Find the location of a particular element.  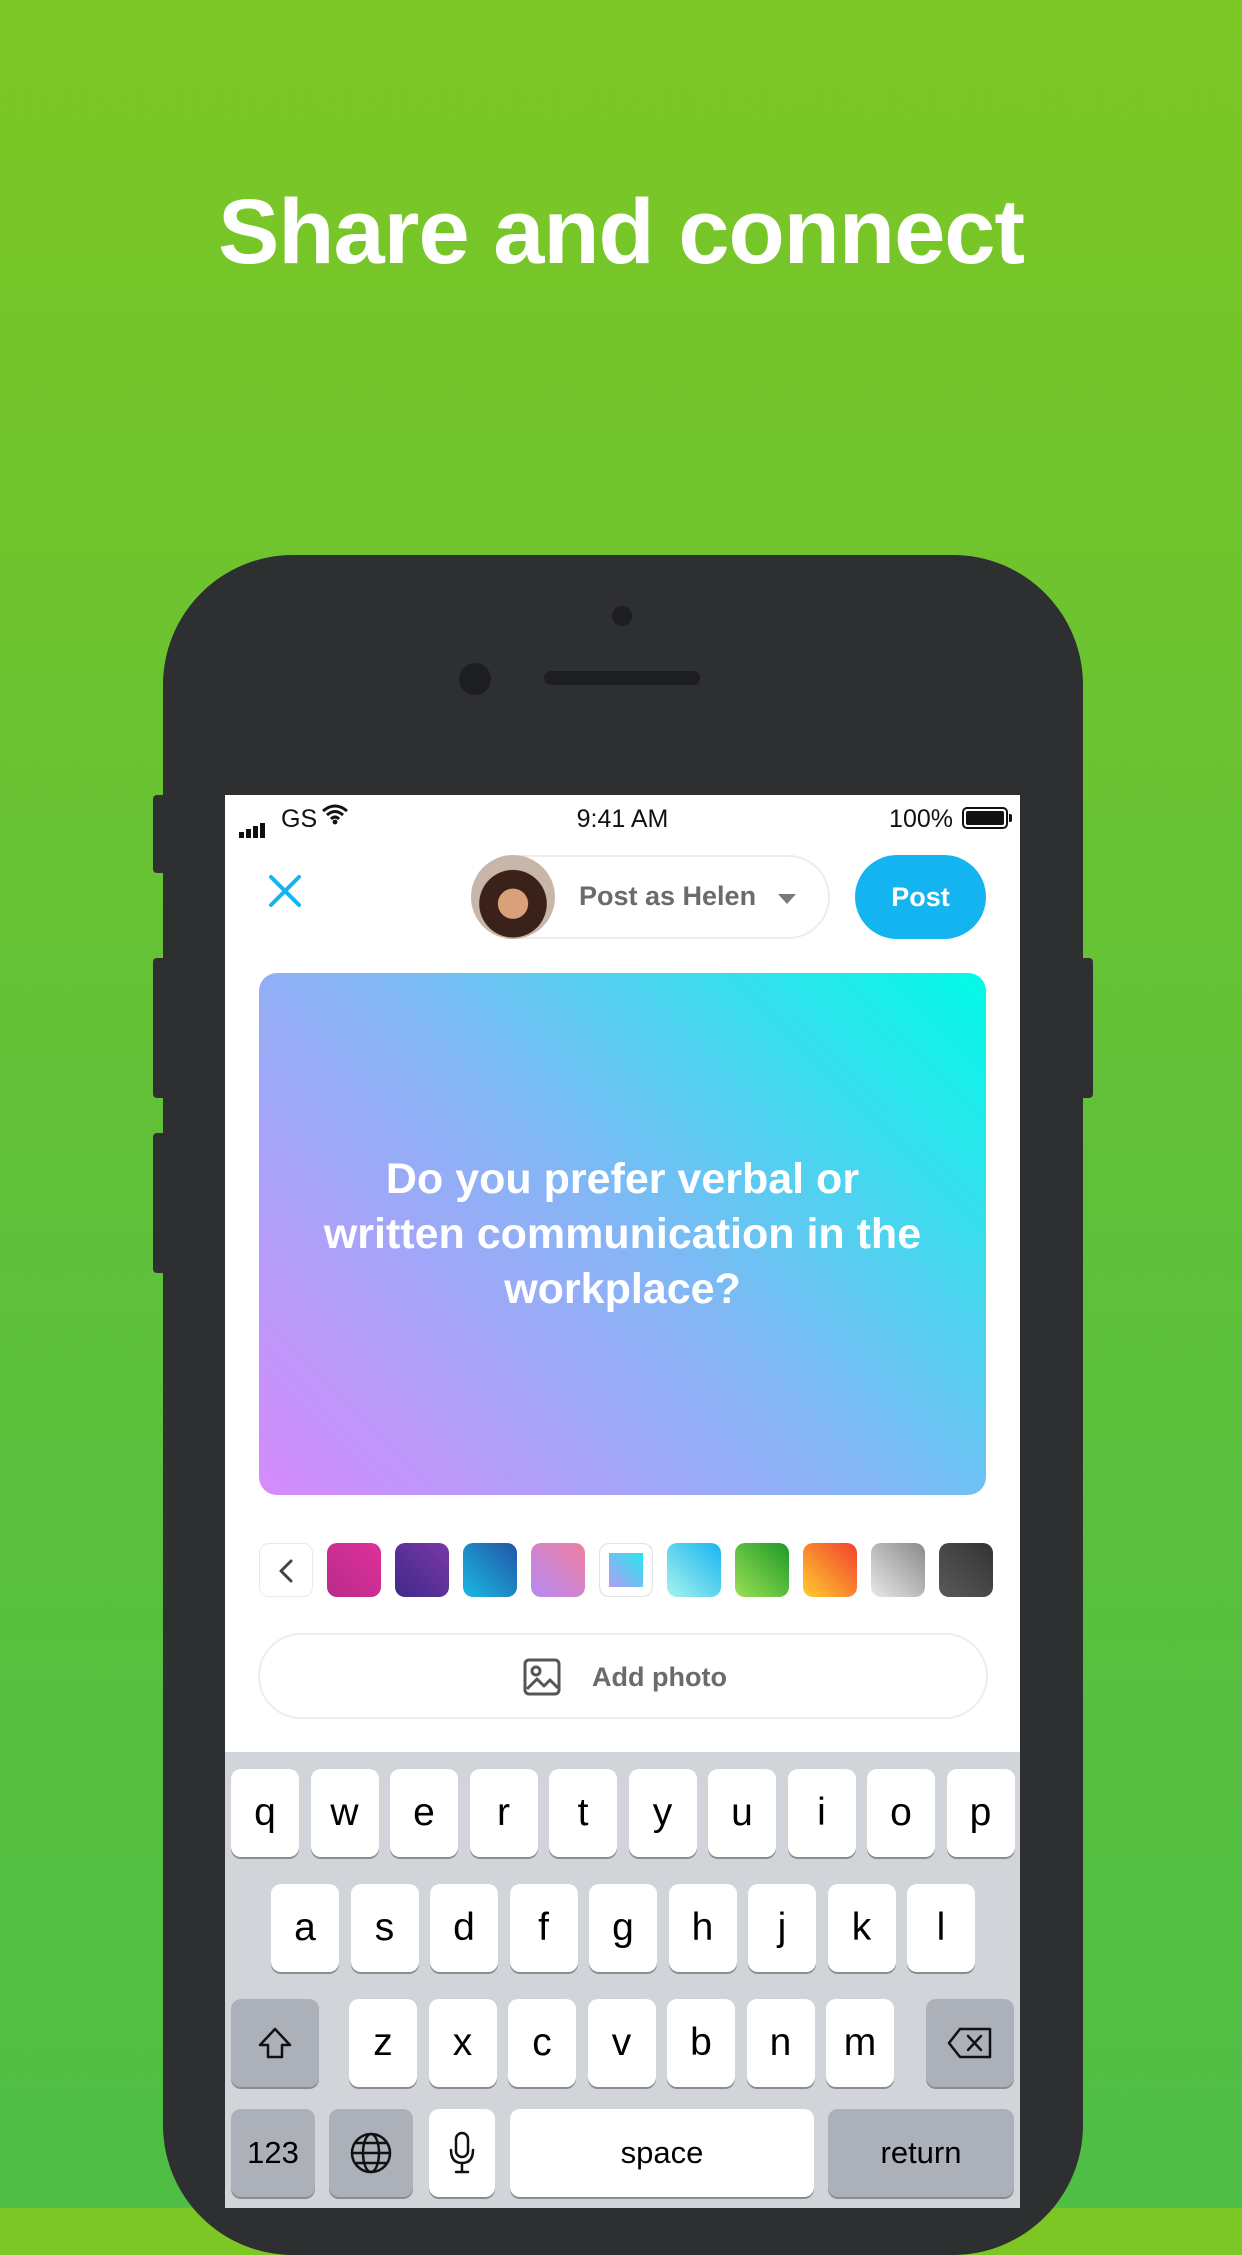

headline: Share and connect is located at coordinates (621, 232).